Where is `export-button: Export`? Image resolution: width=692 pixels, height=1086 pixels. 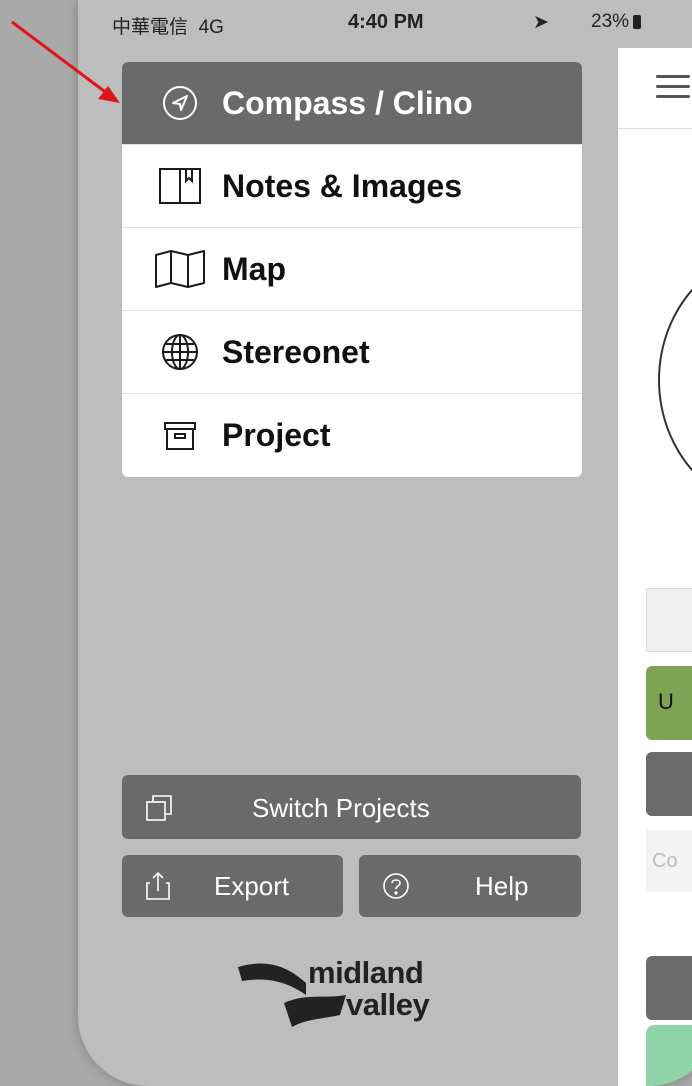
export-button: Export is located at coordinates (232, 886).